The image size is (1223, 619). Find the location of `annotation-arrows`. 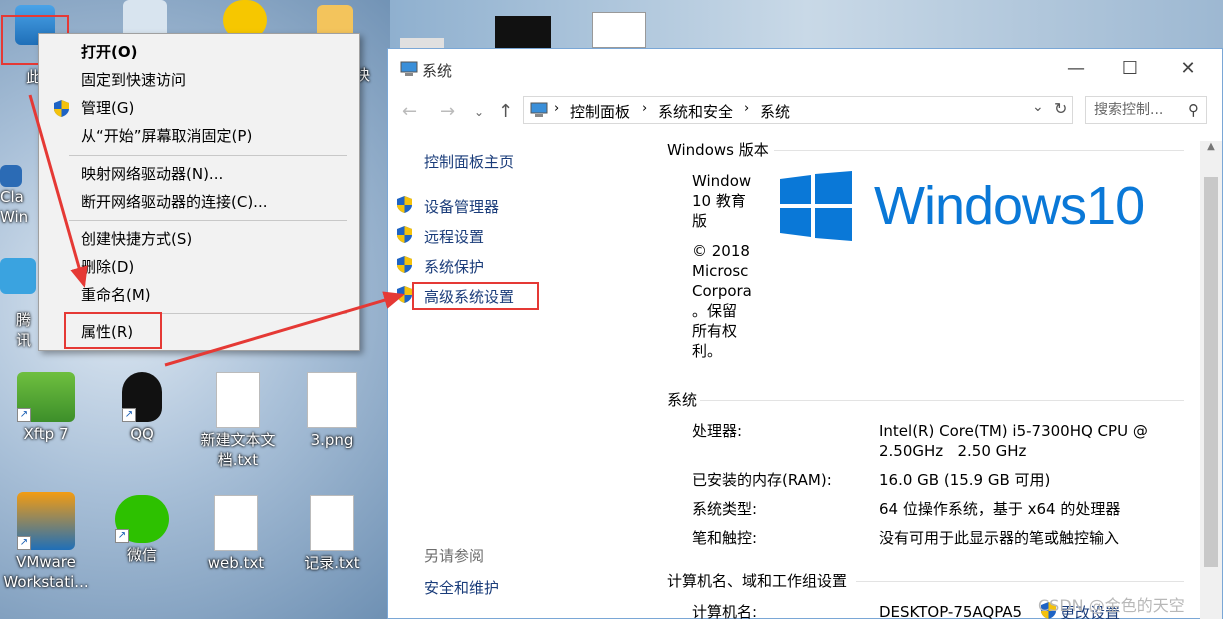

annotation-arrows is located at coordinates (216, 230).